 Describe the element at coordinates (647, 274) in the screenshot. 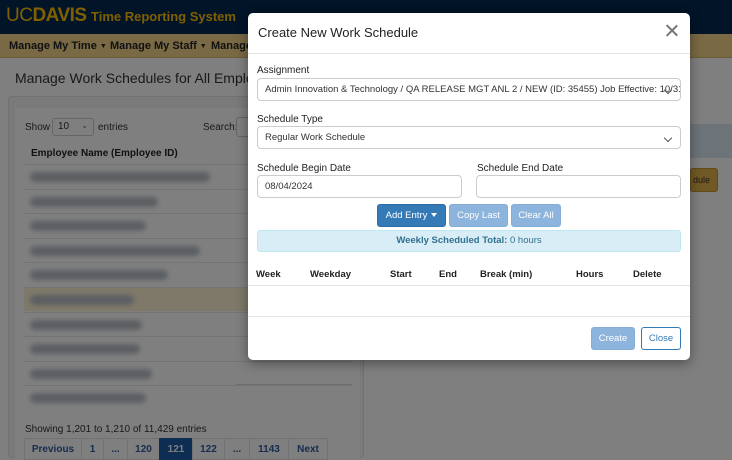

I see `column-header-delete: Delete` at that location.